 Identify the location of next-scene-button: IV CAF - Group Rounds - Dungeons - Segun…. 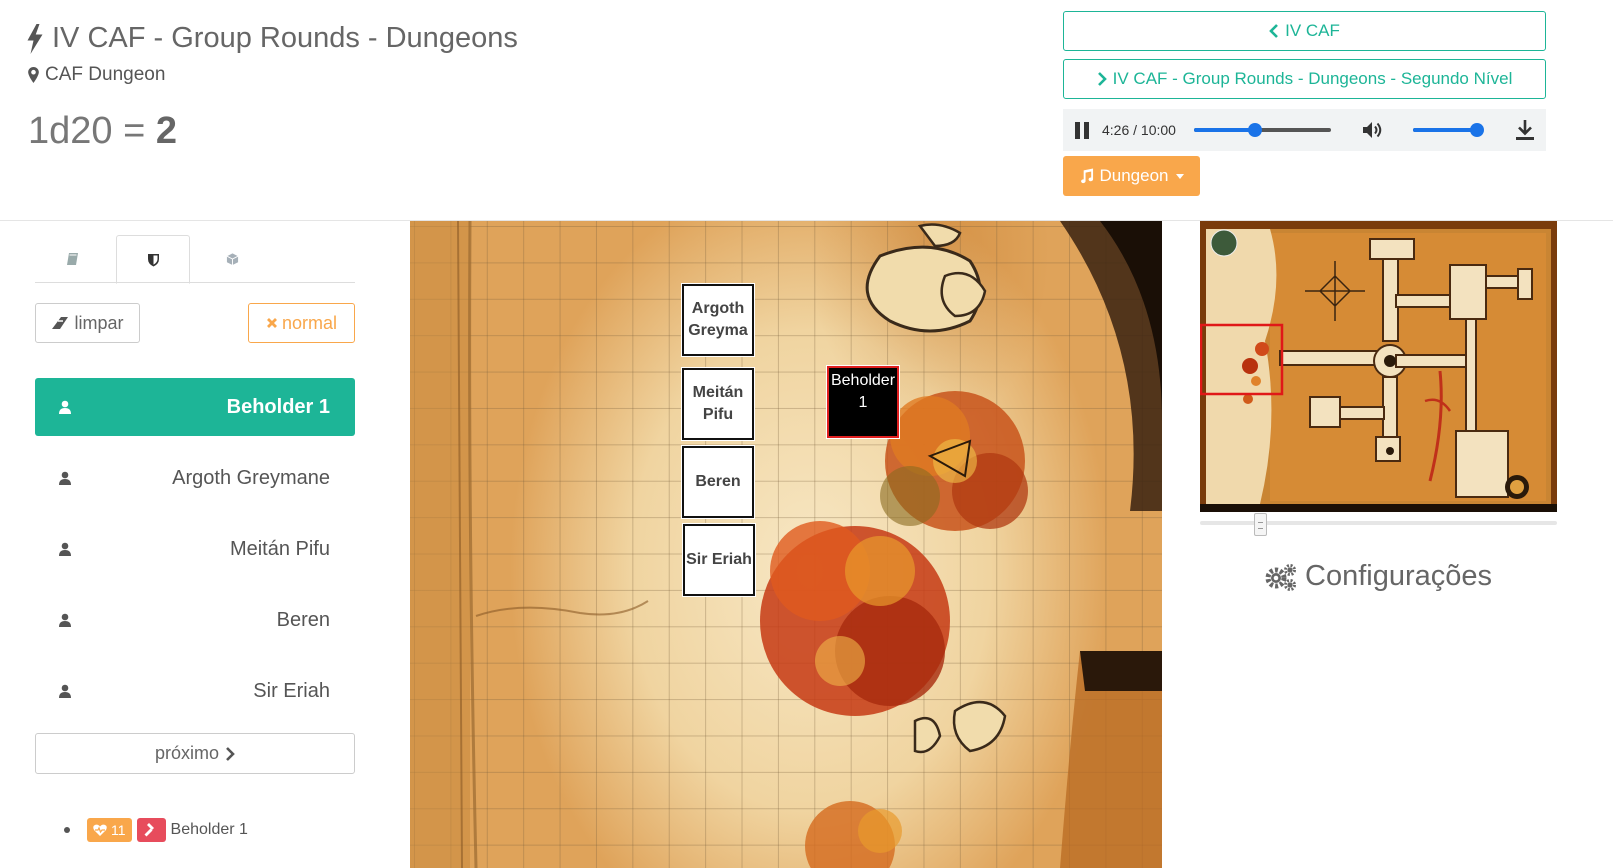
(1304, 79).